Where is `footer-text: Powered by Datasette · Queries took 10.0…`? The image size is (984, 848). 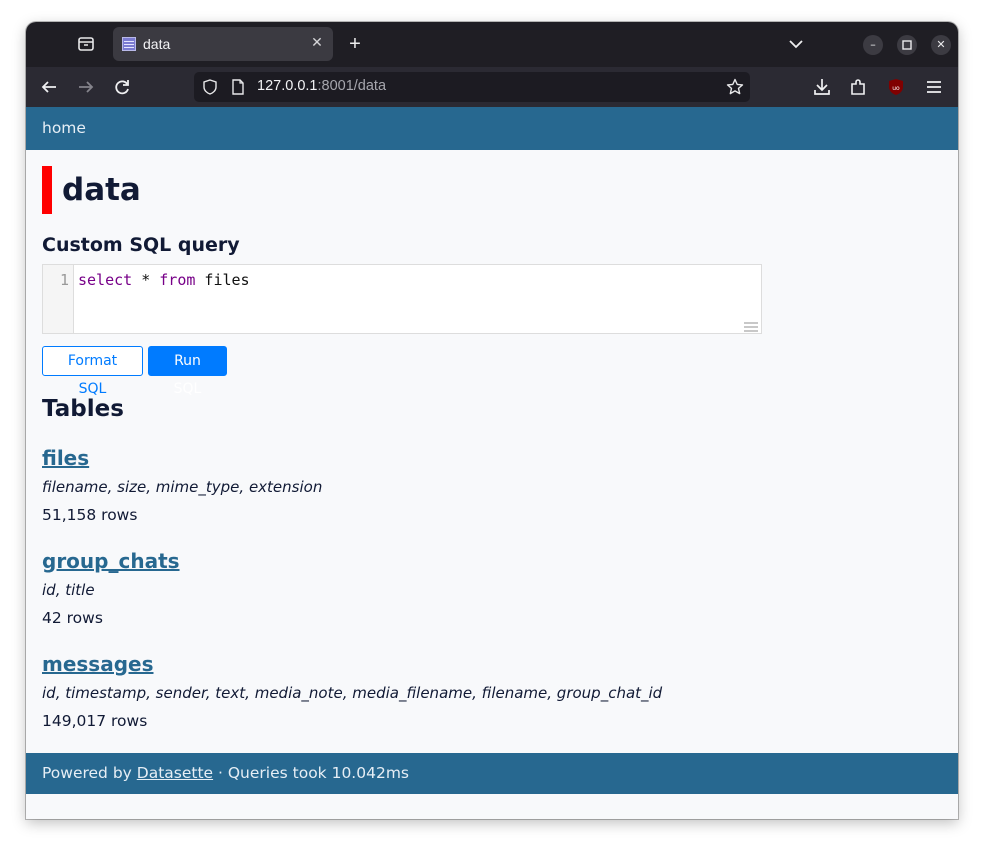 footer-text: Powered by Datasette · Queries took 10.0… is located at coordinates (225, 773).